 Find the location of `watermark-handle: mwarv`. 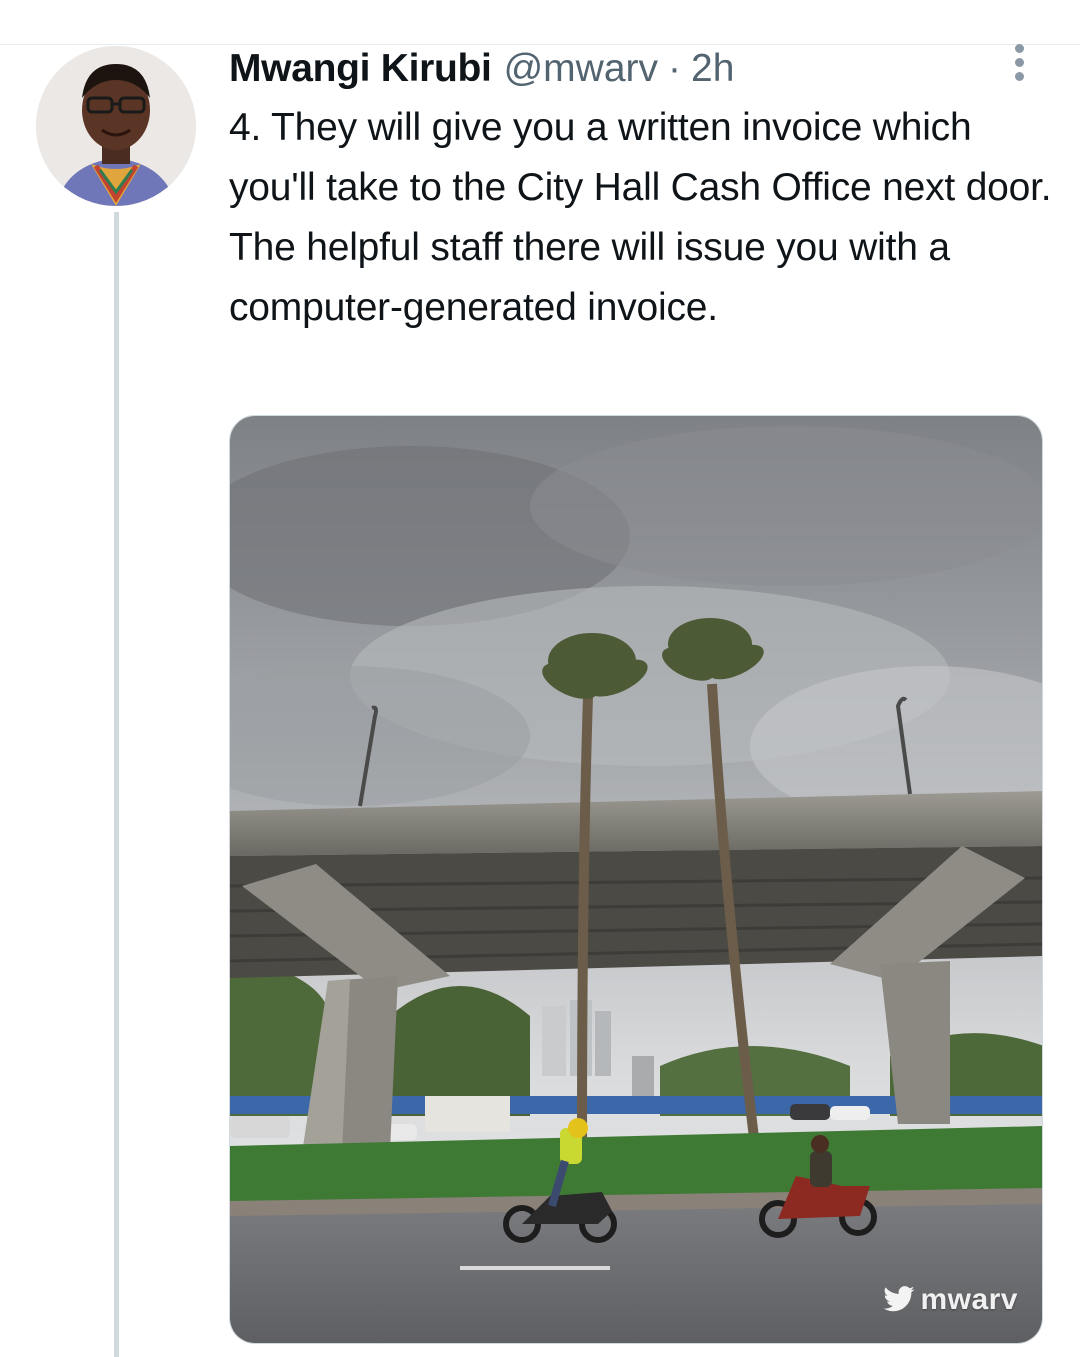

watermark-handle: mwarv is located at coordinates (969, 1299).